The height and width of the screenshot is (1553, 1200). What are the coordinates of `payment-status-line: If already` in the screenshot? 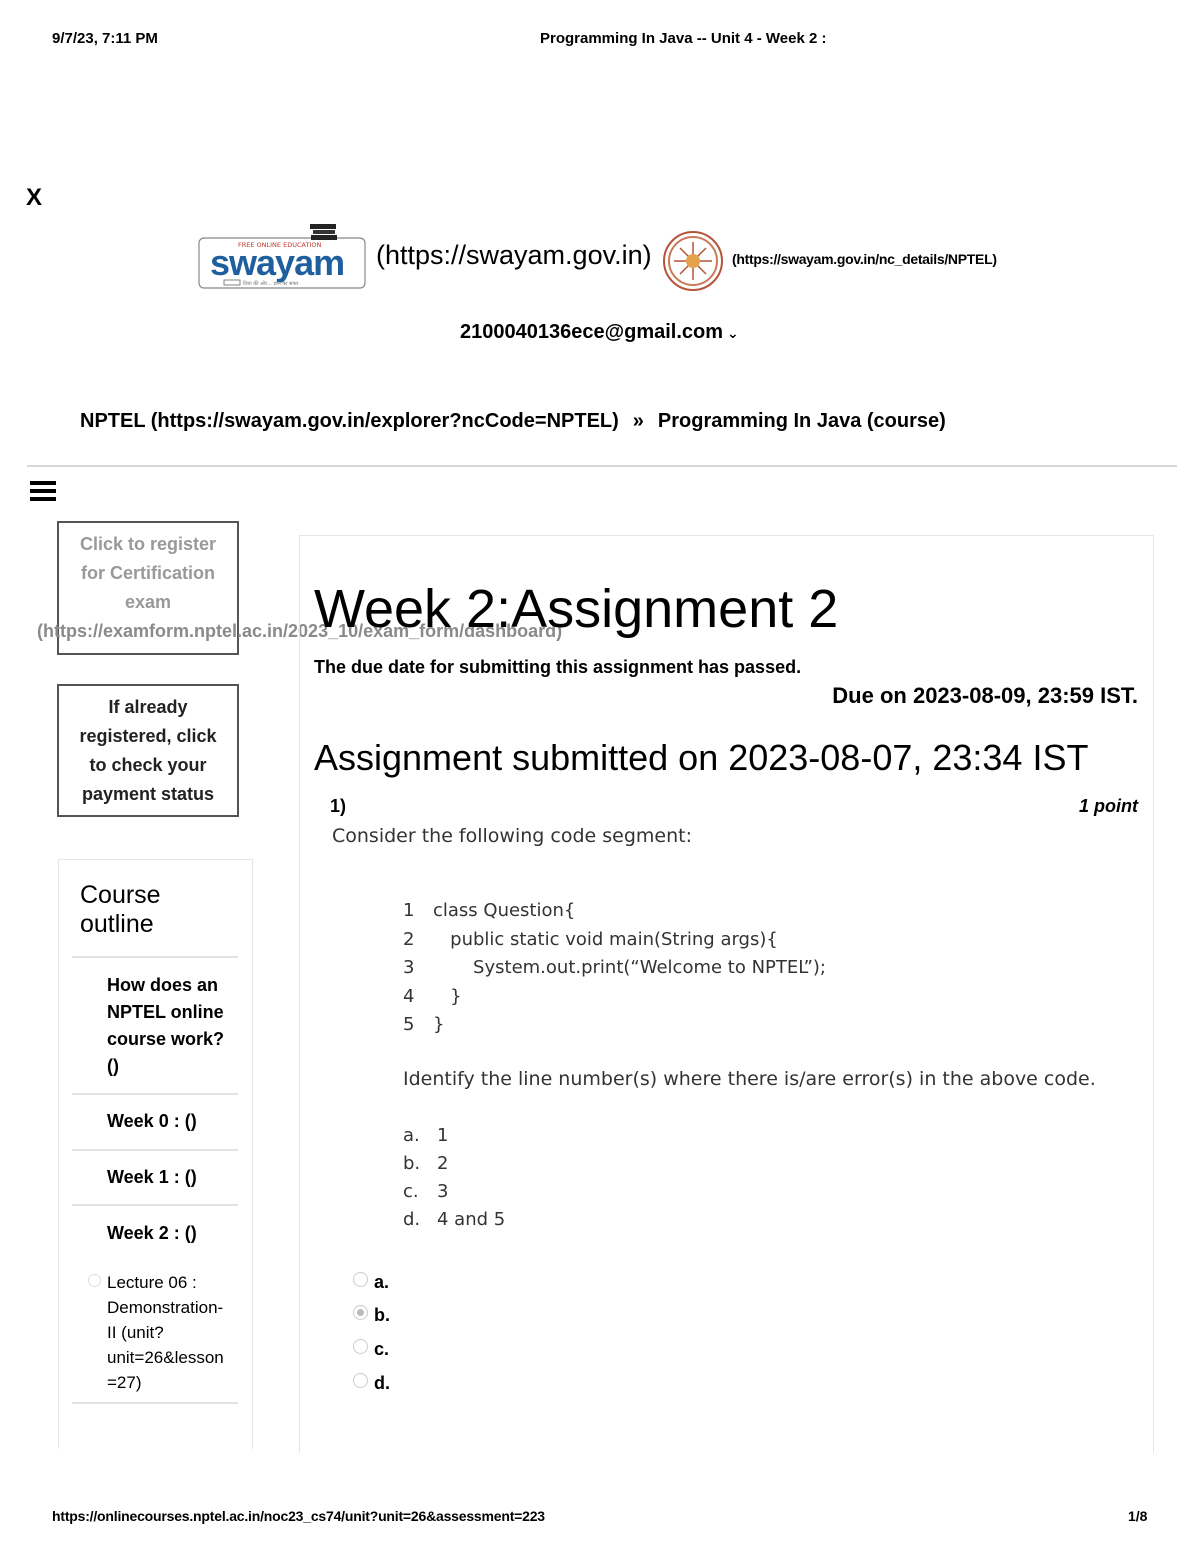 It's located at (148, 707).